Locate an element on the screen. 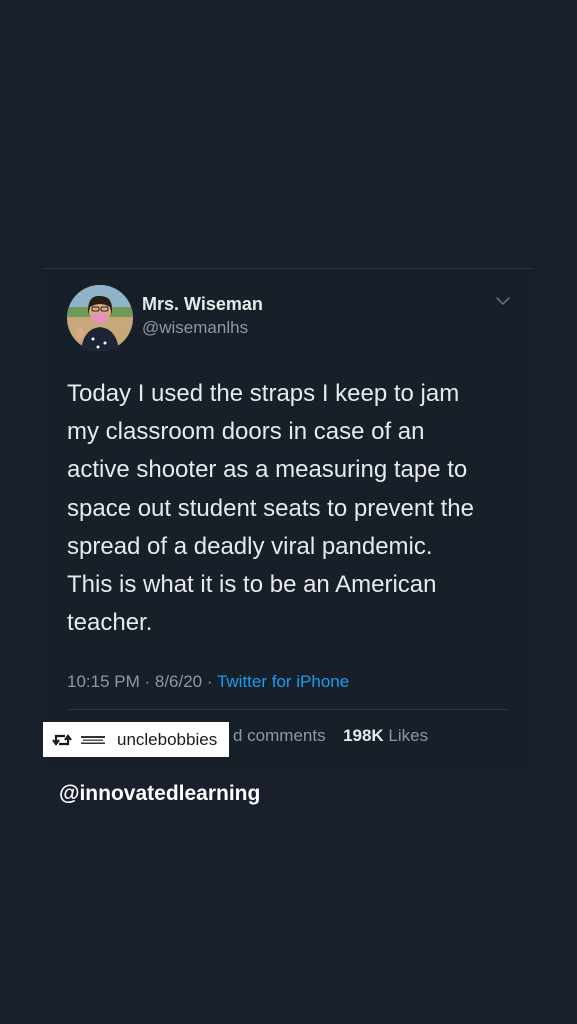 The height and width of the screenshot is (1024, 577). tweet-metadata: 10:15 PM · 8/6/20 · Twitter for iPhone is located at coordinates (208, 682).